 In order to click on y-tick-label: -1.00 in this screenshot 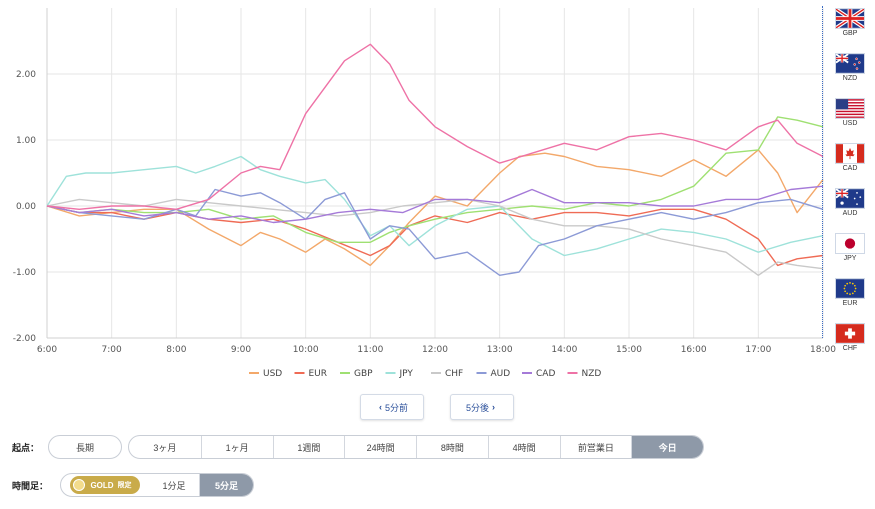, I will do `click(25, 273)`.